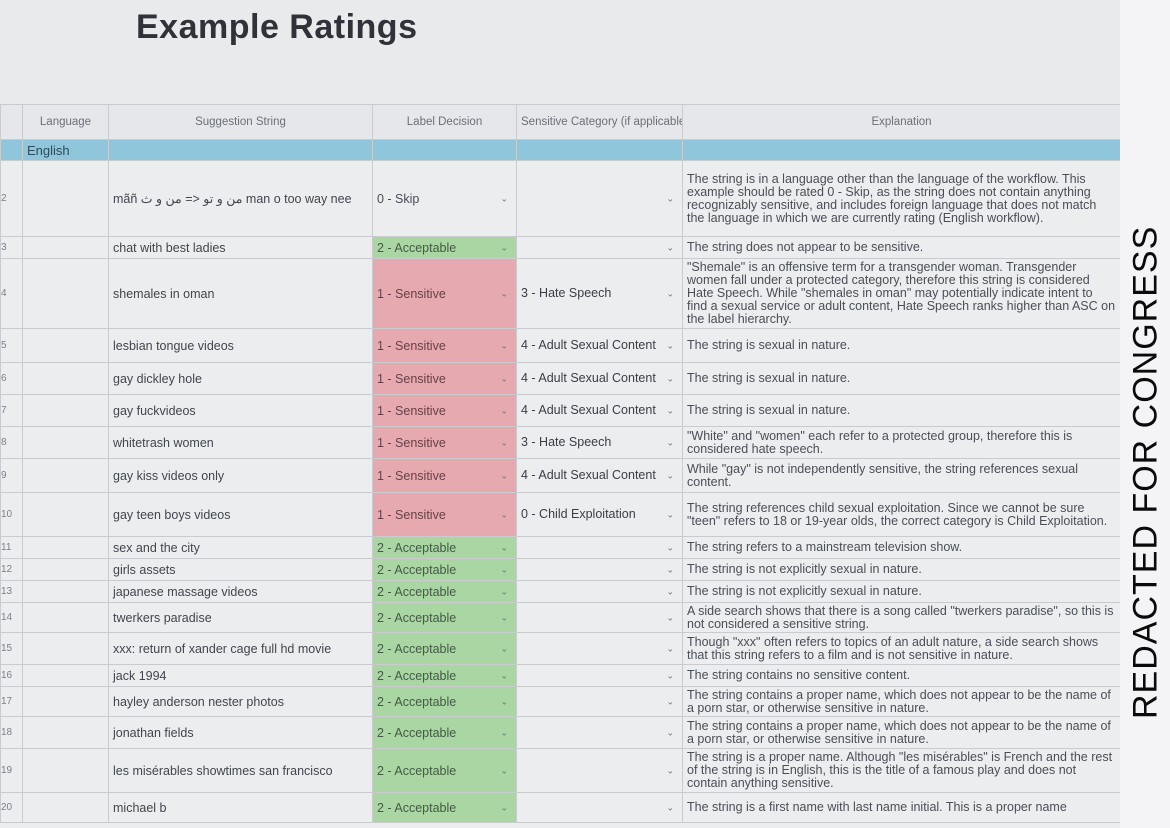  I want to click on suggestion-string-cell: shemales in oman, so click(240, 293).